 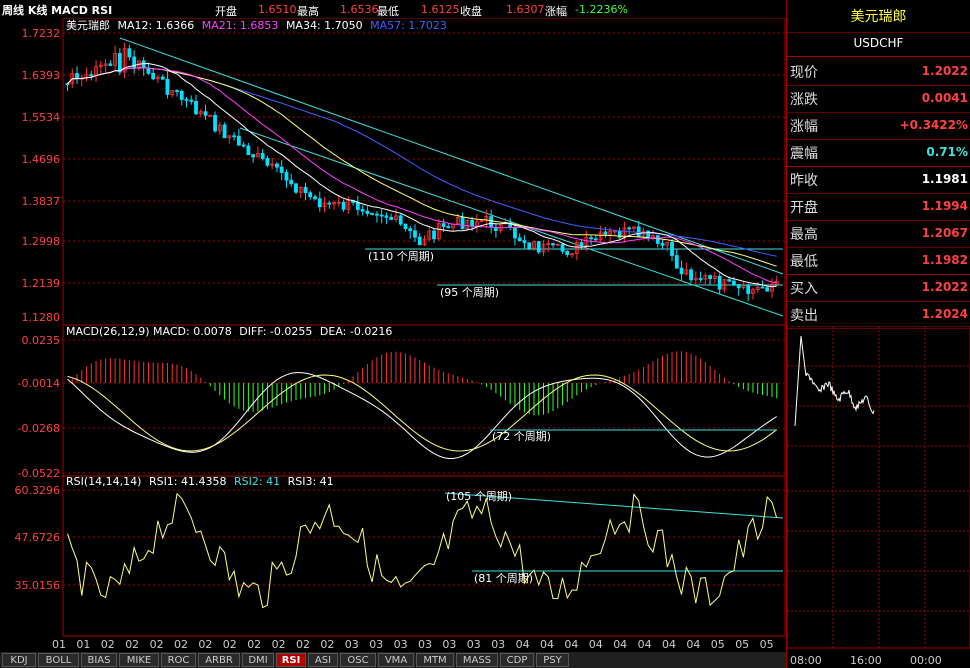 I want to click on quote-value: 1.2022, so click(x=944, y=71).